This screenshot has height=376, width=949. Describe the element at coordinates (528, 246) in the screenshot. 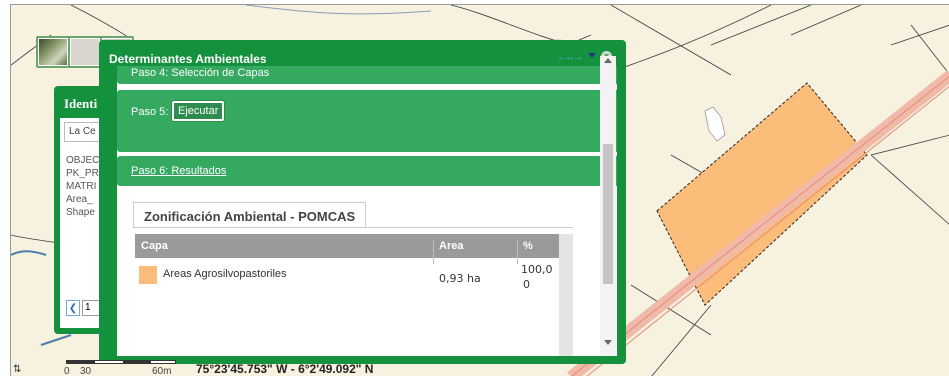

I see `column-header-pct: %` at that location.